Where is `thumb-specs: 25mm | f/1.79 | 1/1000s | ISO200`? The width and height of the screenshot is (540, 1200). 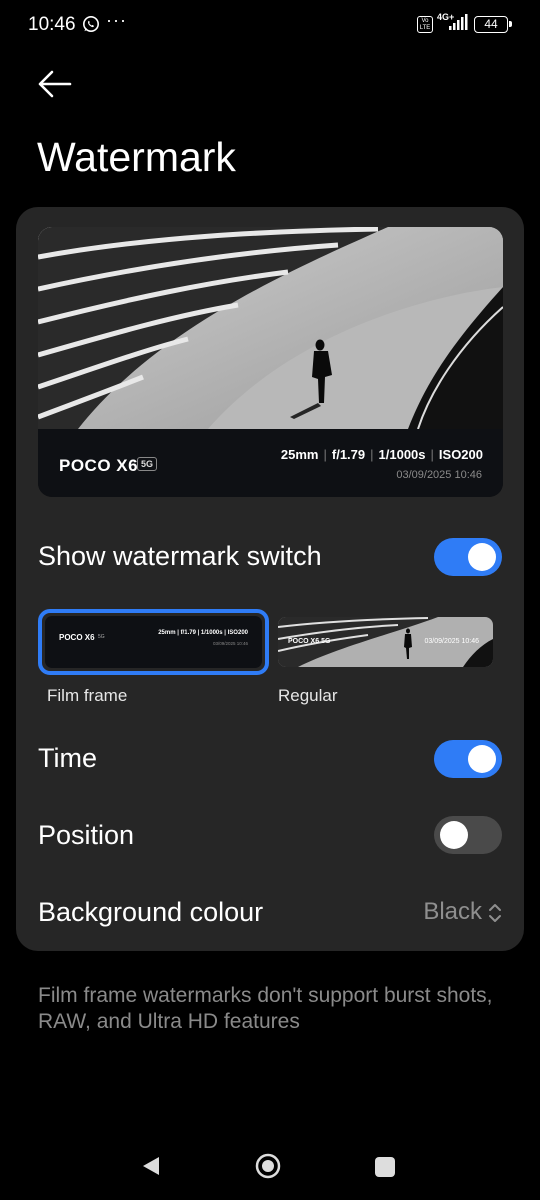 thumb-specs: 25mm | f/1.79 | 1/1000s | ISO200 is located at coordinates (203, 633).